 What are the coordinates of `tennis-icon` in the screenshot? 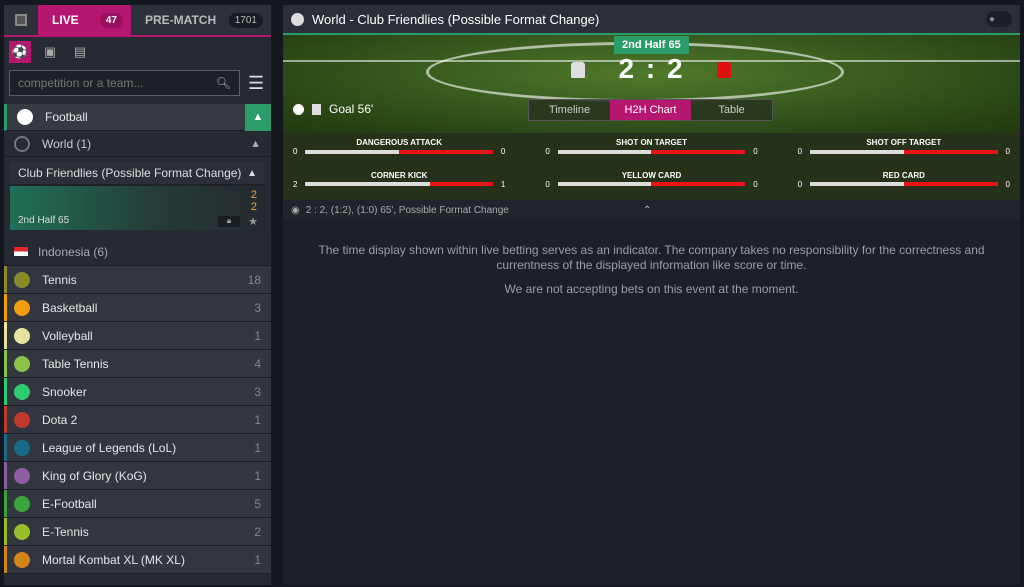 It's located at (22, 279).